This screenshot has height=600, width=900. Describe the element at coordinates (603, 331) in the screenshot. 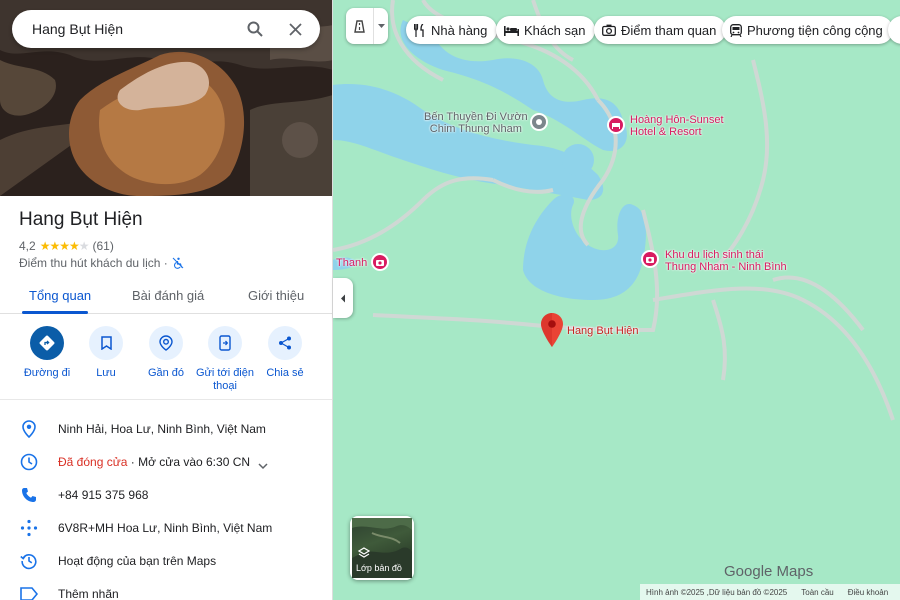

I see `pin-label: Hang Bụt Hiện` at that location.